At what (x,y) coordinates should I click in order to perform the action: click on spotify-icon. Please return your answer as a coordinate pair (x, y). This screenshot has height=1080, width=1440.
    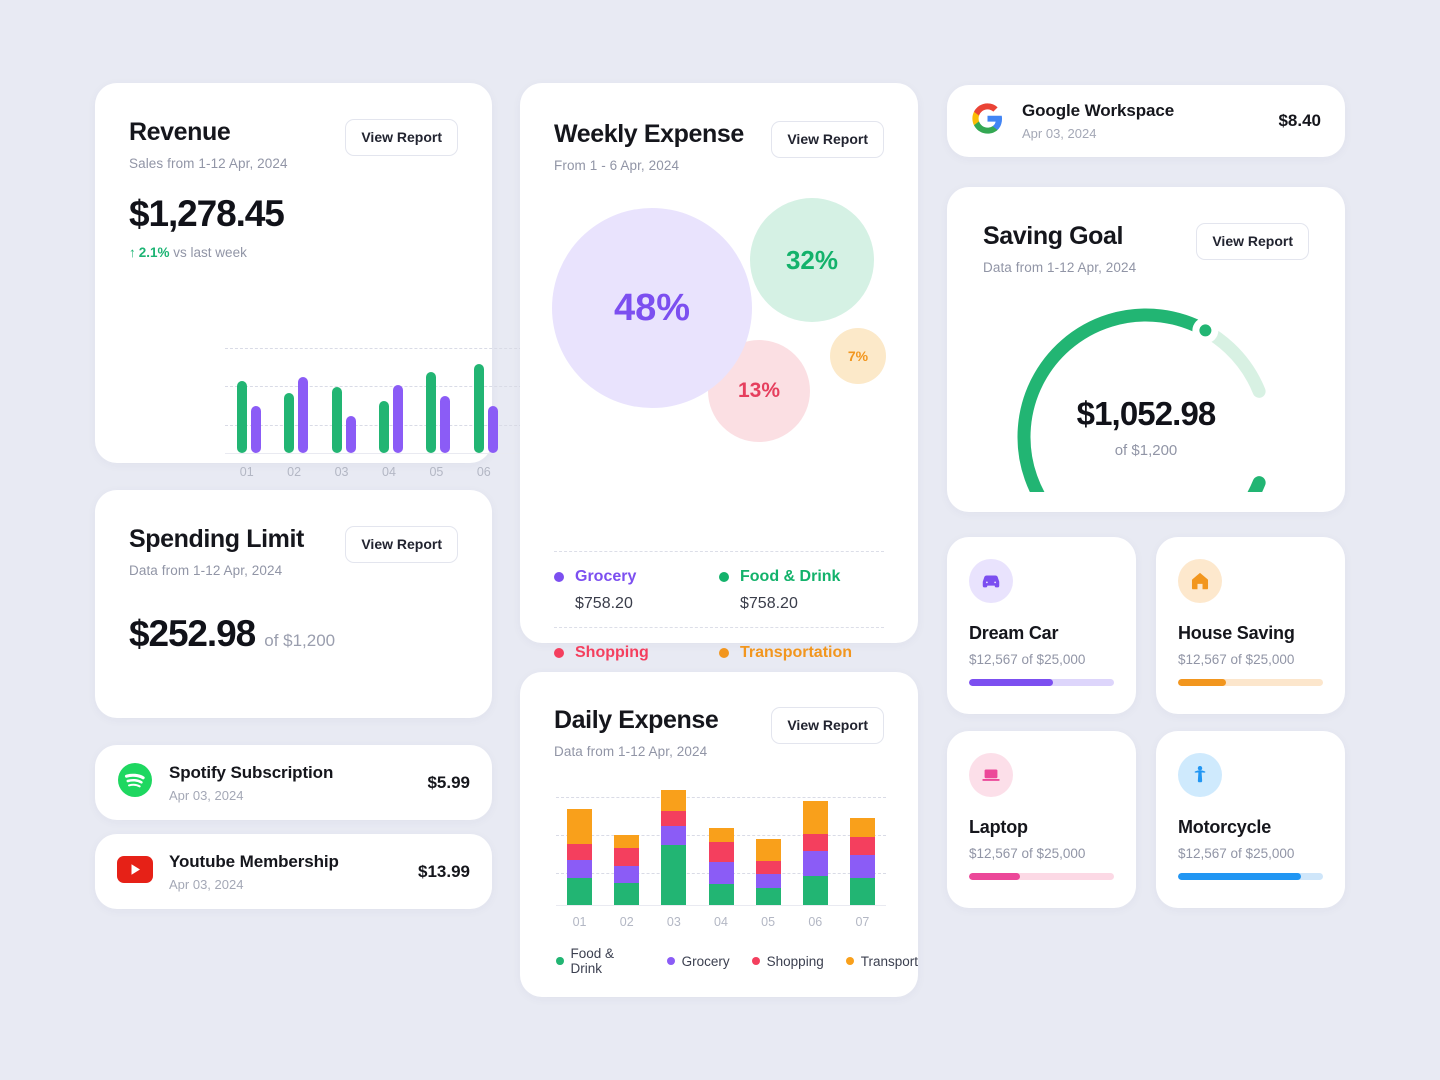
    Looking at the image, I should click on (135, 782).